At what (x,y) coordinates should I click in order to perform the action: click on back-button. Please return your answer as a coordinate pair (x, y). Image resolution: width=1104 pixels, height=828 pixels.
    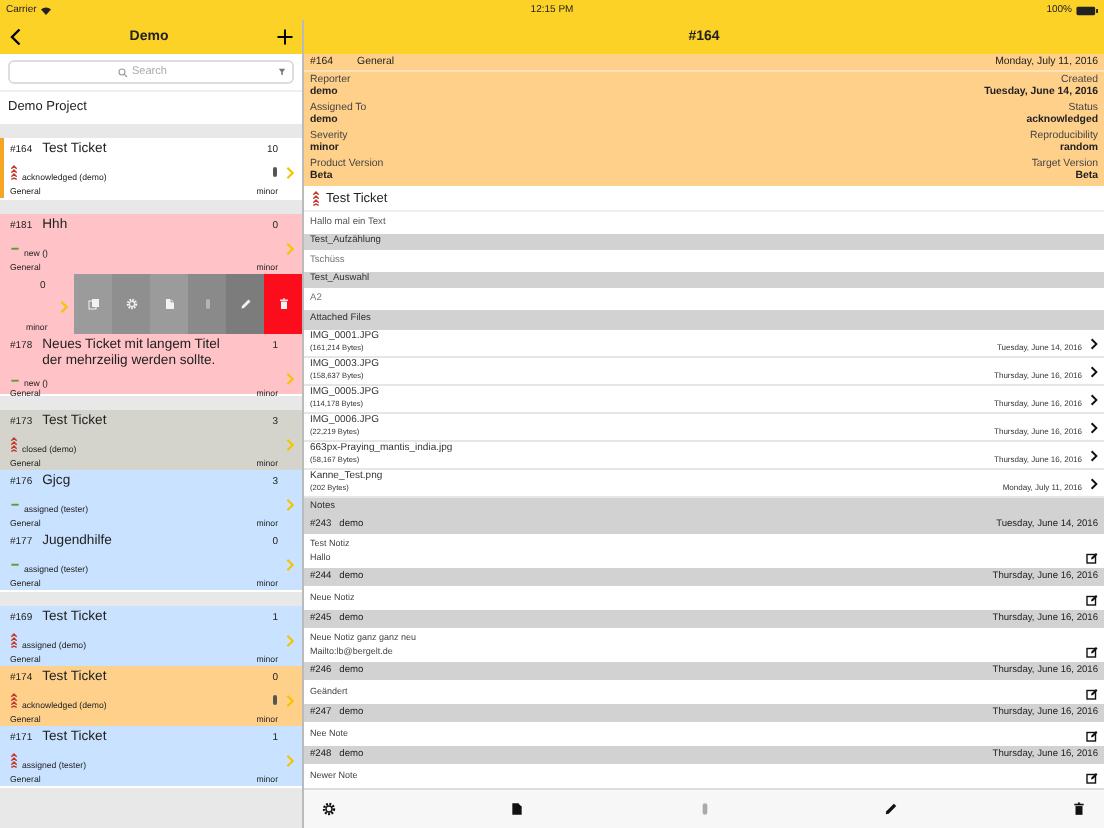
    Looking at the image, I should click on (15, 37).